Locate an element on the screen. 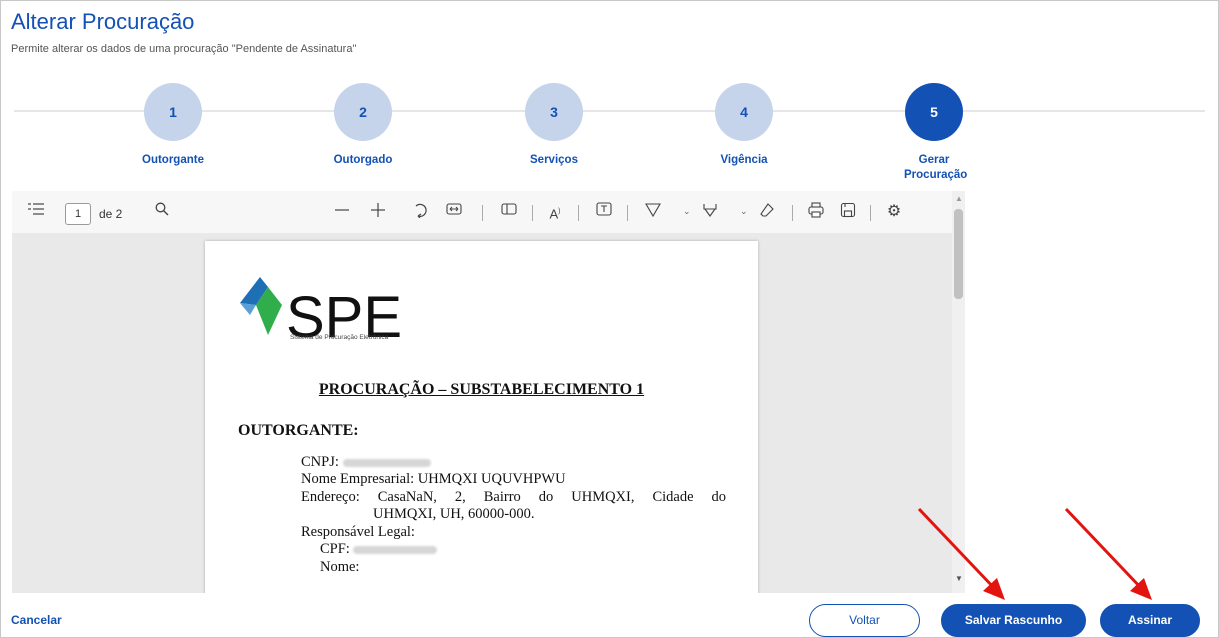 This screenshot has height=638, width=1219. scroll-down-icon: ▼ is located at coordinates (959, 578).